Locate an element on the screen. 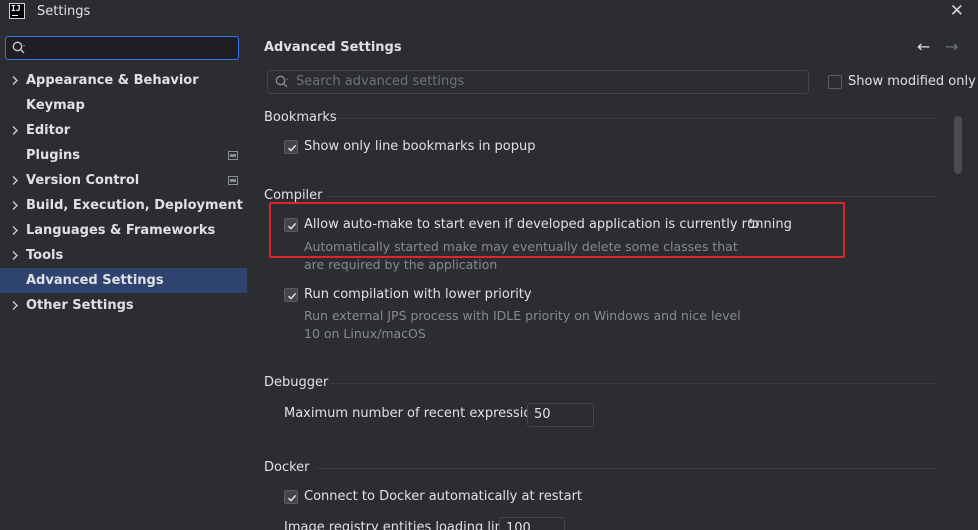 The image size is (978, 530). sidebar-item-advanced-settings: Advanced Settings is located at coordinates (123, 280).